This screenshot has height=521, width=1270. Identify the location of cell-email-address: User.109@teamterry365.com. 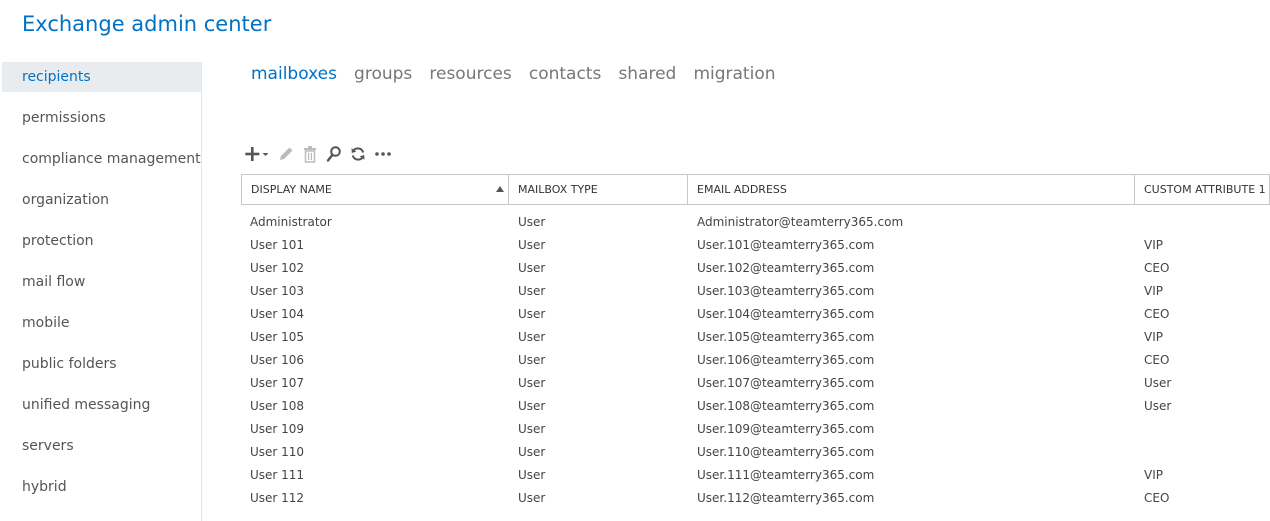
(786, 429).